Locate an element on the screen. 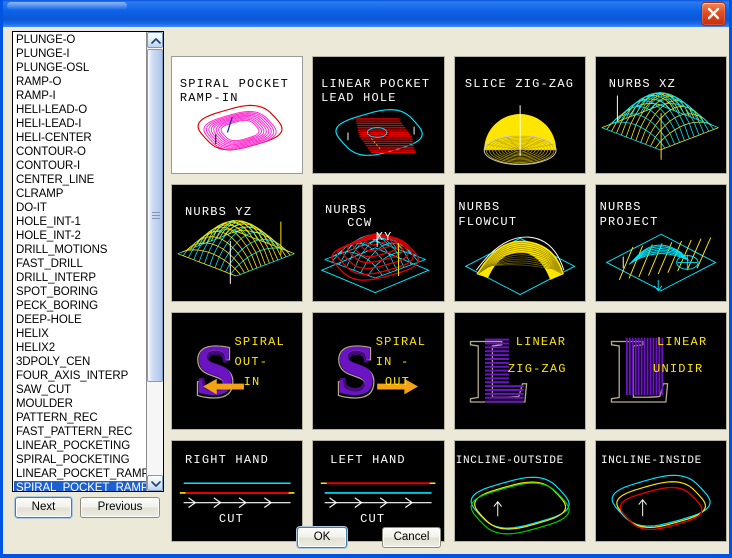  list-item: HELI-LEAD-O is located at coordinates (80, 110).